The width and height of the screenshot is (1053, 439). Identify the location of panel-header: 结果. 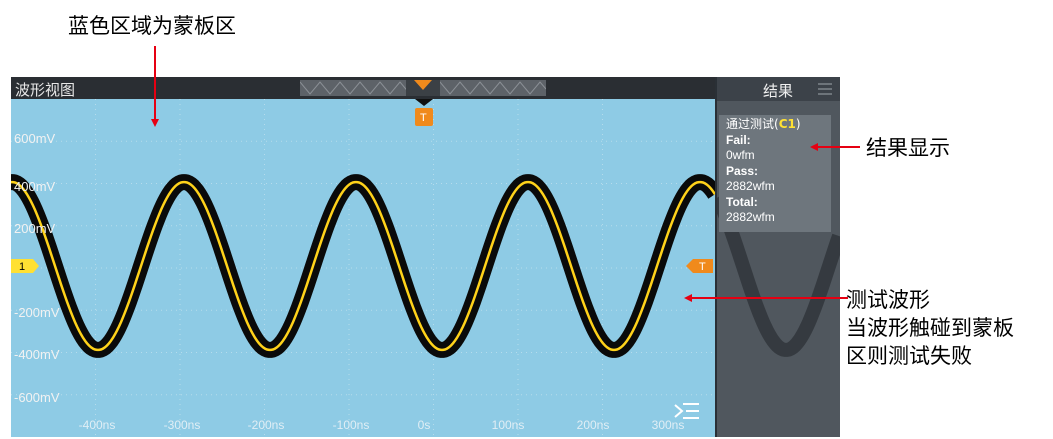
(778, 89).